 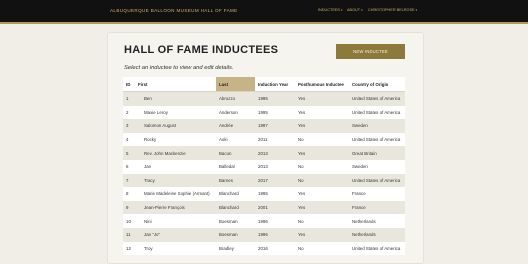 I want to click on cell-last: Anderson, so click(x=235, y=112).